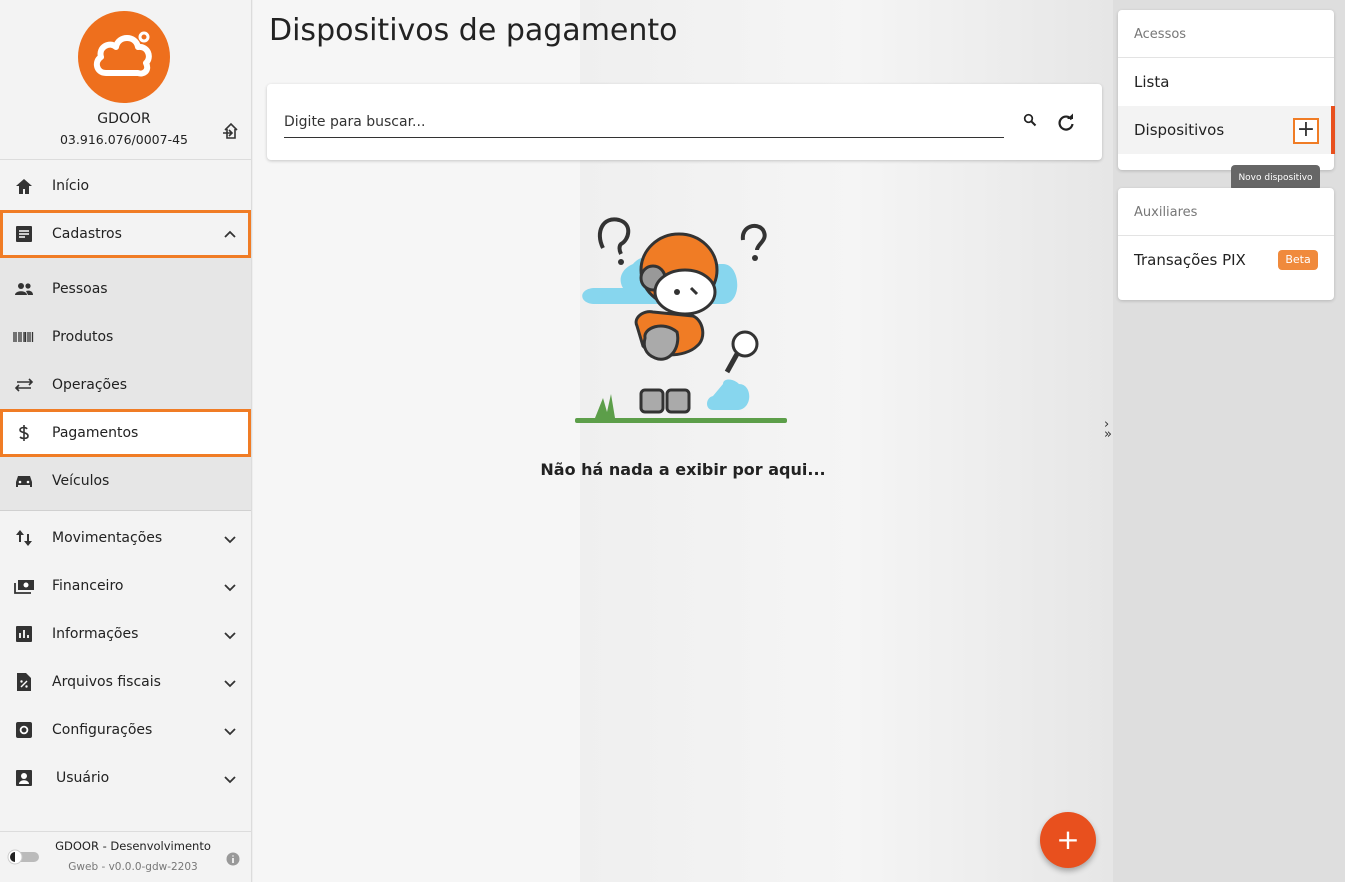 The height and width of the screenshot is (882, 1345). What do you see at coordinates (106, 682) in the screenshot?
I see `sidebar-item-label: Arquivos fiscais` at bounding box center [106, 682].